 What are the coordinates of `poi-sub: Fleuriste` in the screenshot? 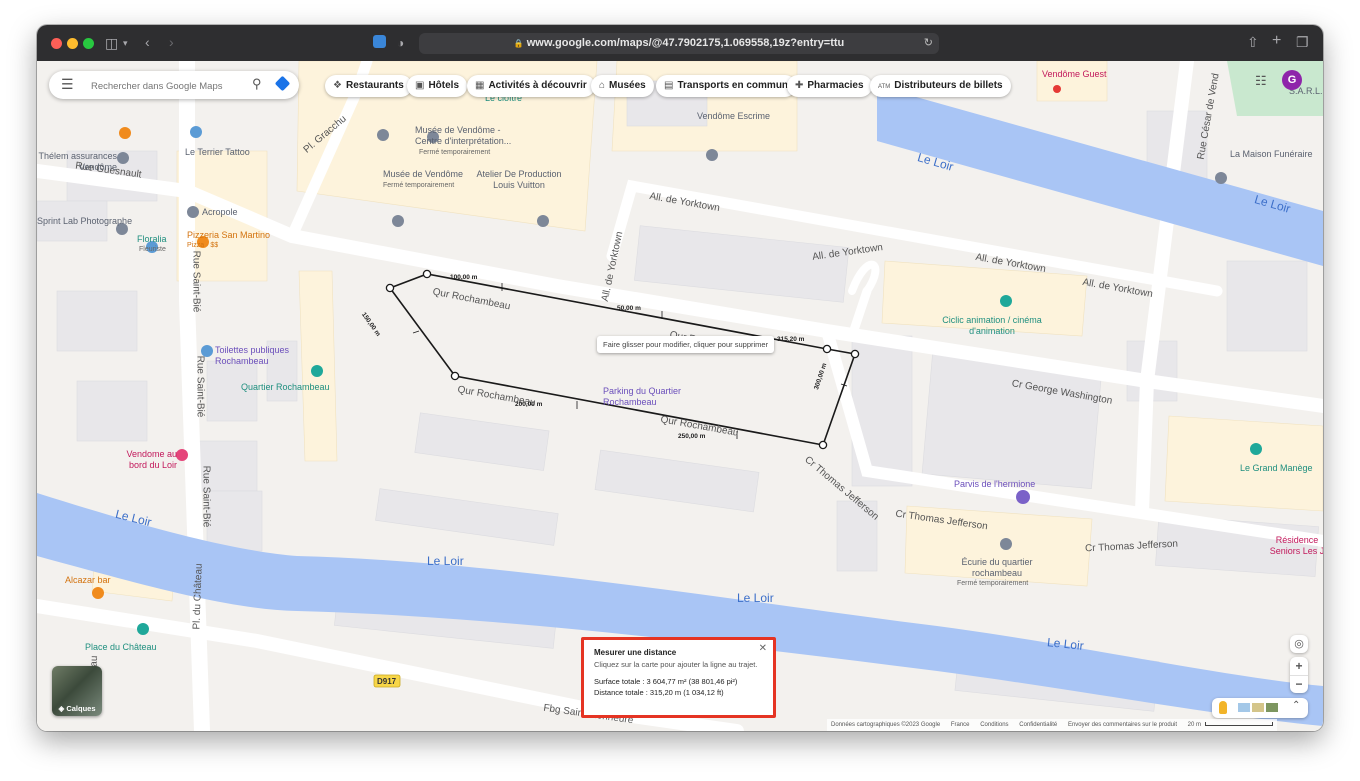 It's located at (152, 249).